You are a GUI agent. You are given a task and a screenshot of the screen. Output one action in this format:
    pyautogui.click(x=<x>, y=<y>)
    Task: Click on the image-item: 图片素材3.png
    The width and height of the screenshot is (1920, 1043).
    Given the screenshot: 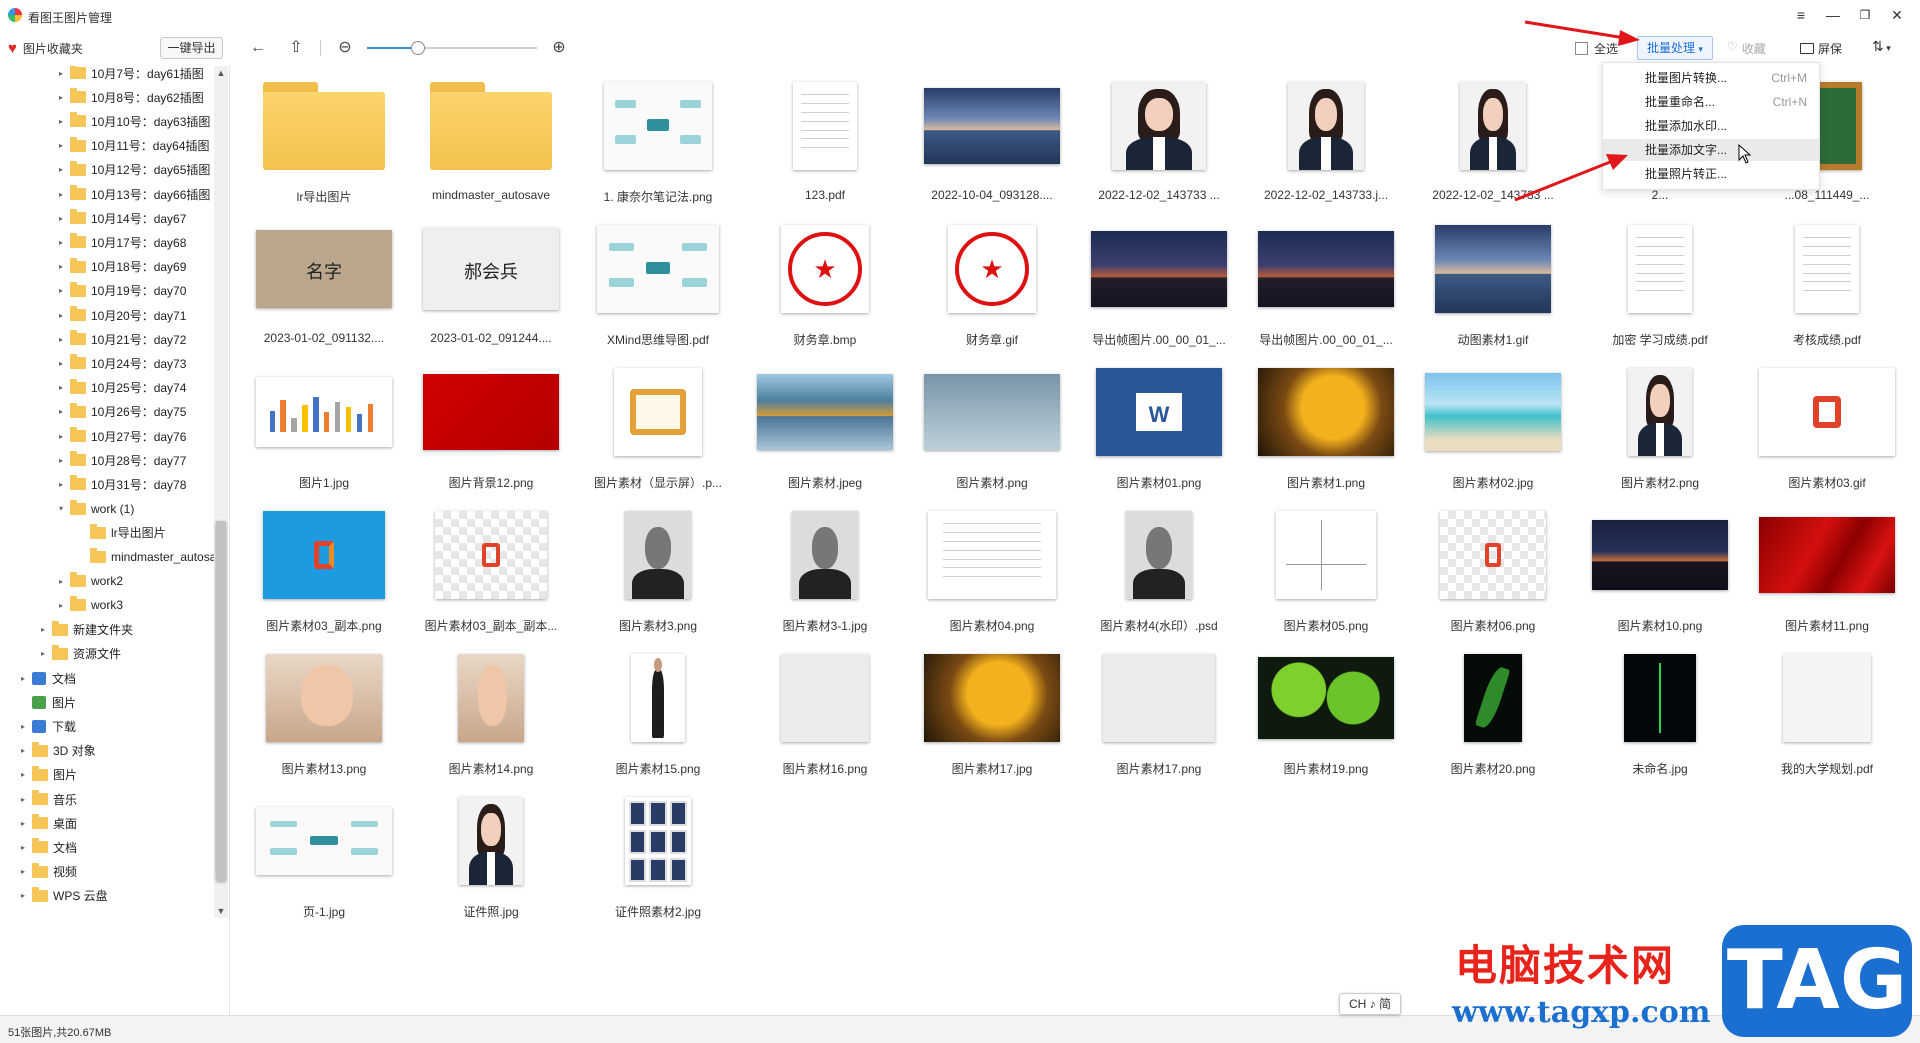 What is the action you would take?
    pyautogui.click(x=658, y=572)
    